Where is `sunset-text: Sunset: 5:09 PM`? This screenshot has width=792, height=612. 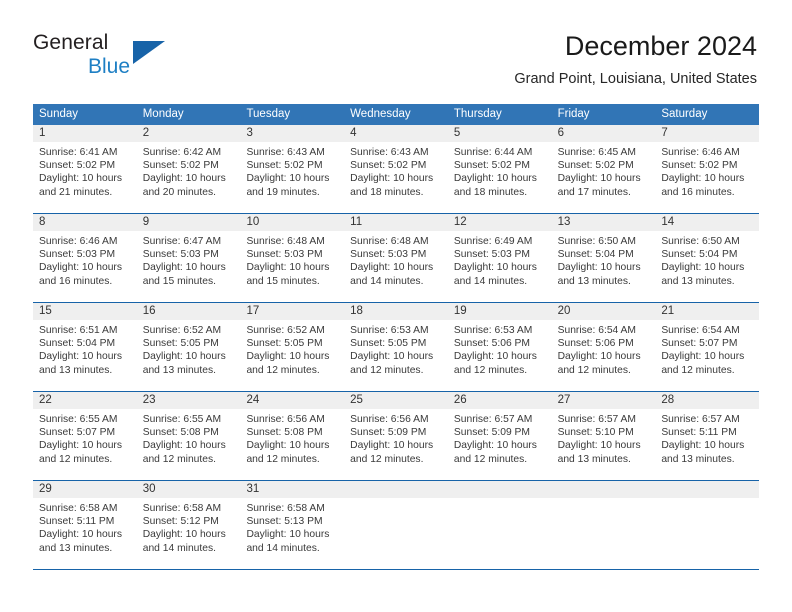 sunset-text: Sunset: 5:09 PM is located at coordinates (492, 433).